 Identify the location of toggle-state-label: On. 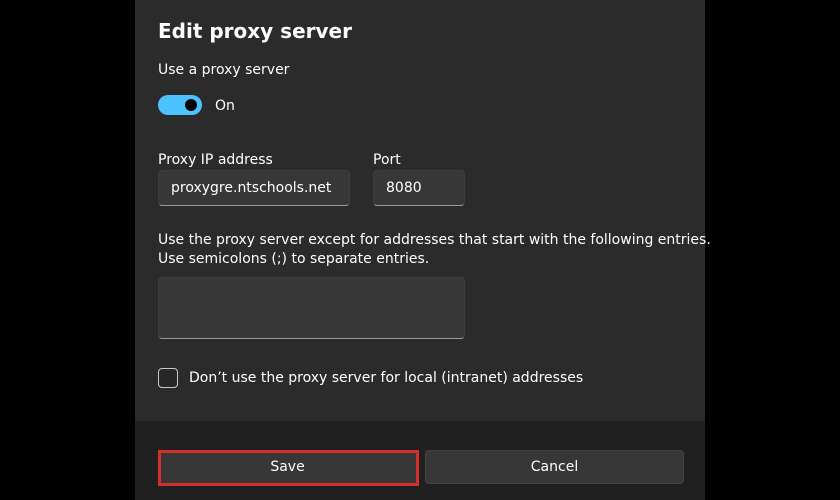
(225, 106).